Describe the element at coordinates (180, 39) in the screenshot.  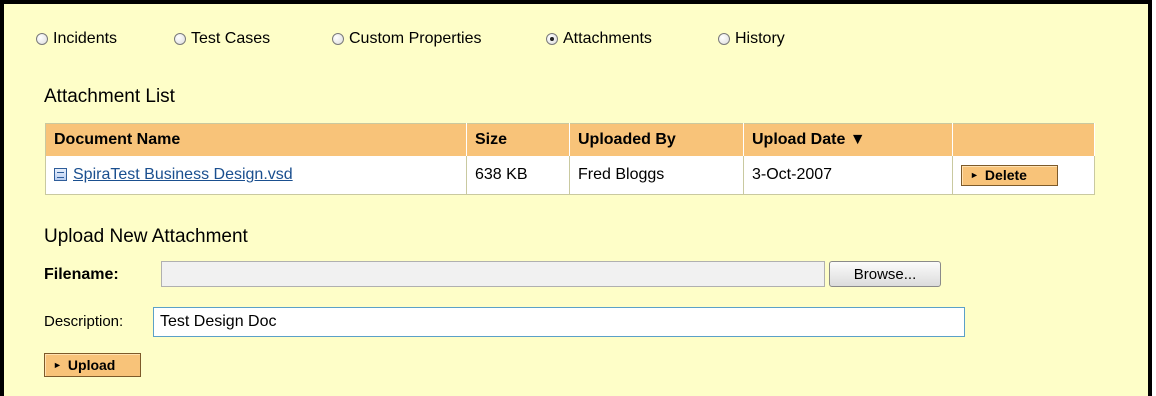
I see `radio-test-cases` at that location.